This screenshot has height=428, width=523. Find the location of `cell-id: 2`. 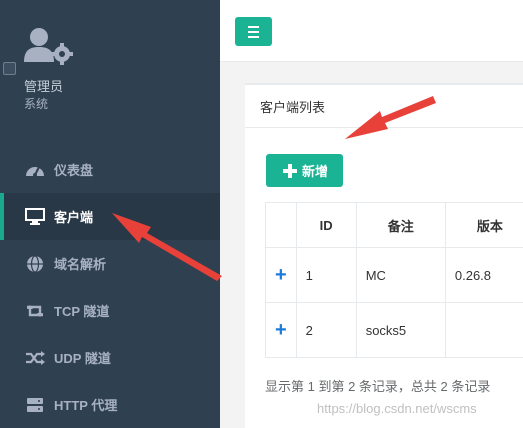

cell-id: 2 is located at coordinates (326, 330).